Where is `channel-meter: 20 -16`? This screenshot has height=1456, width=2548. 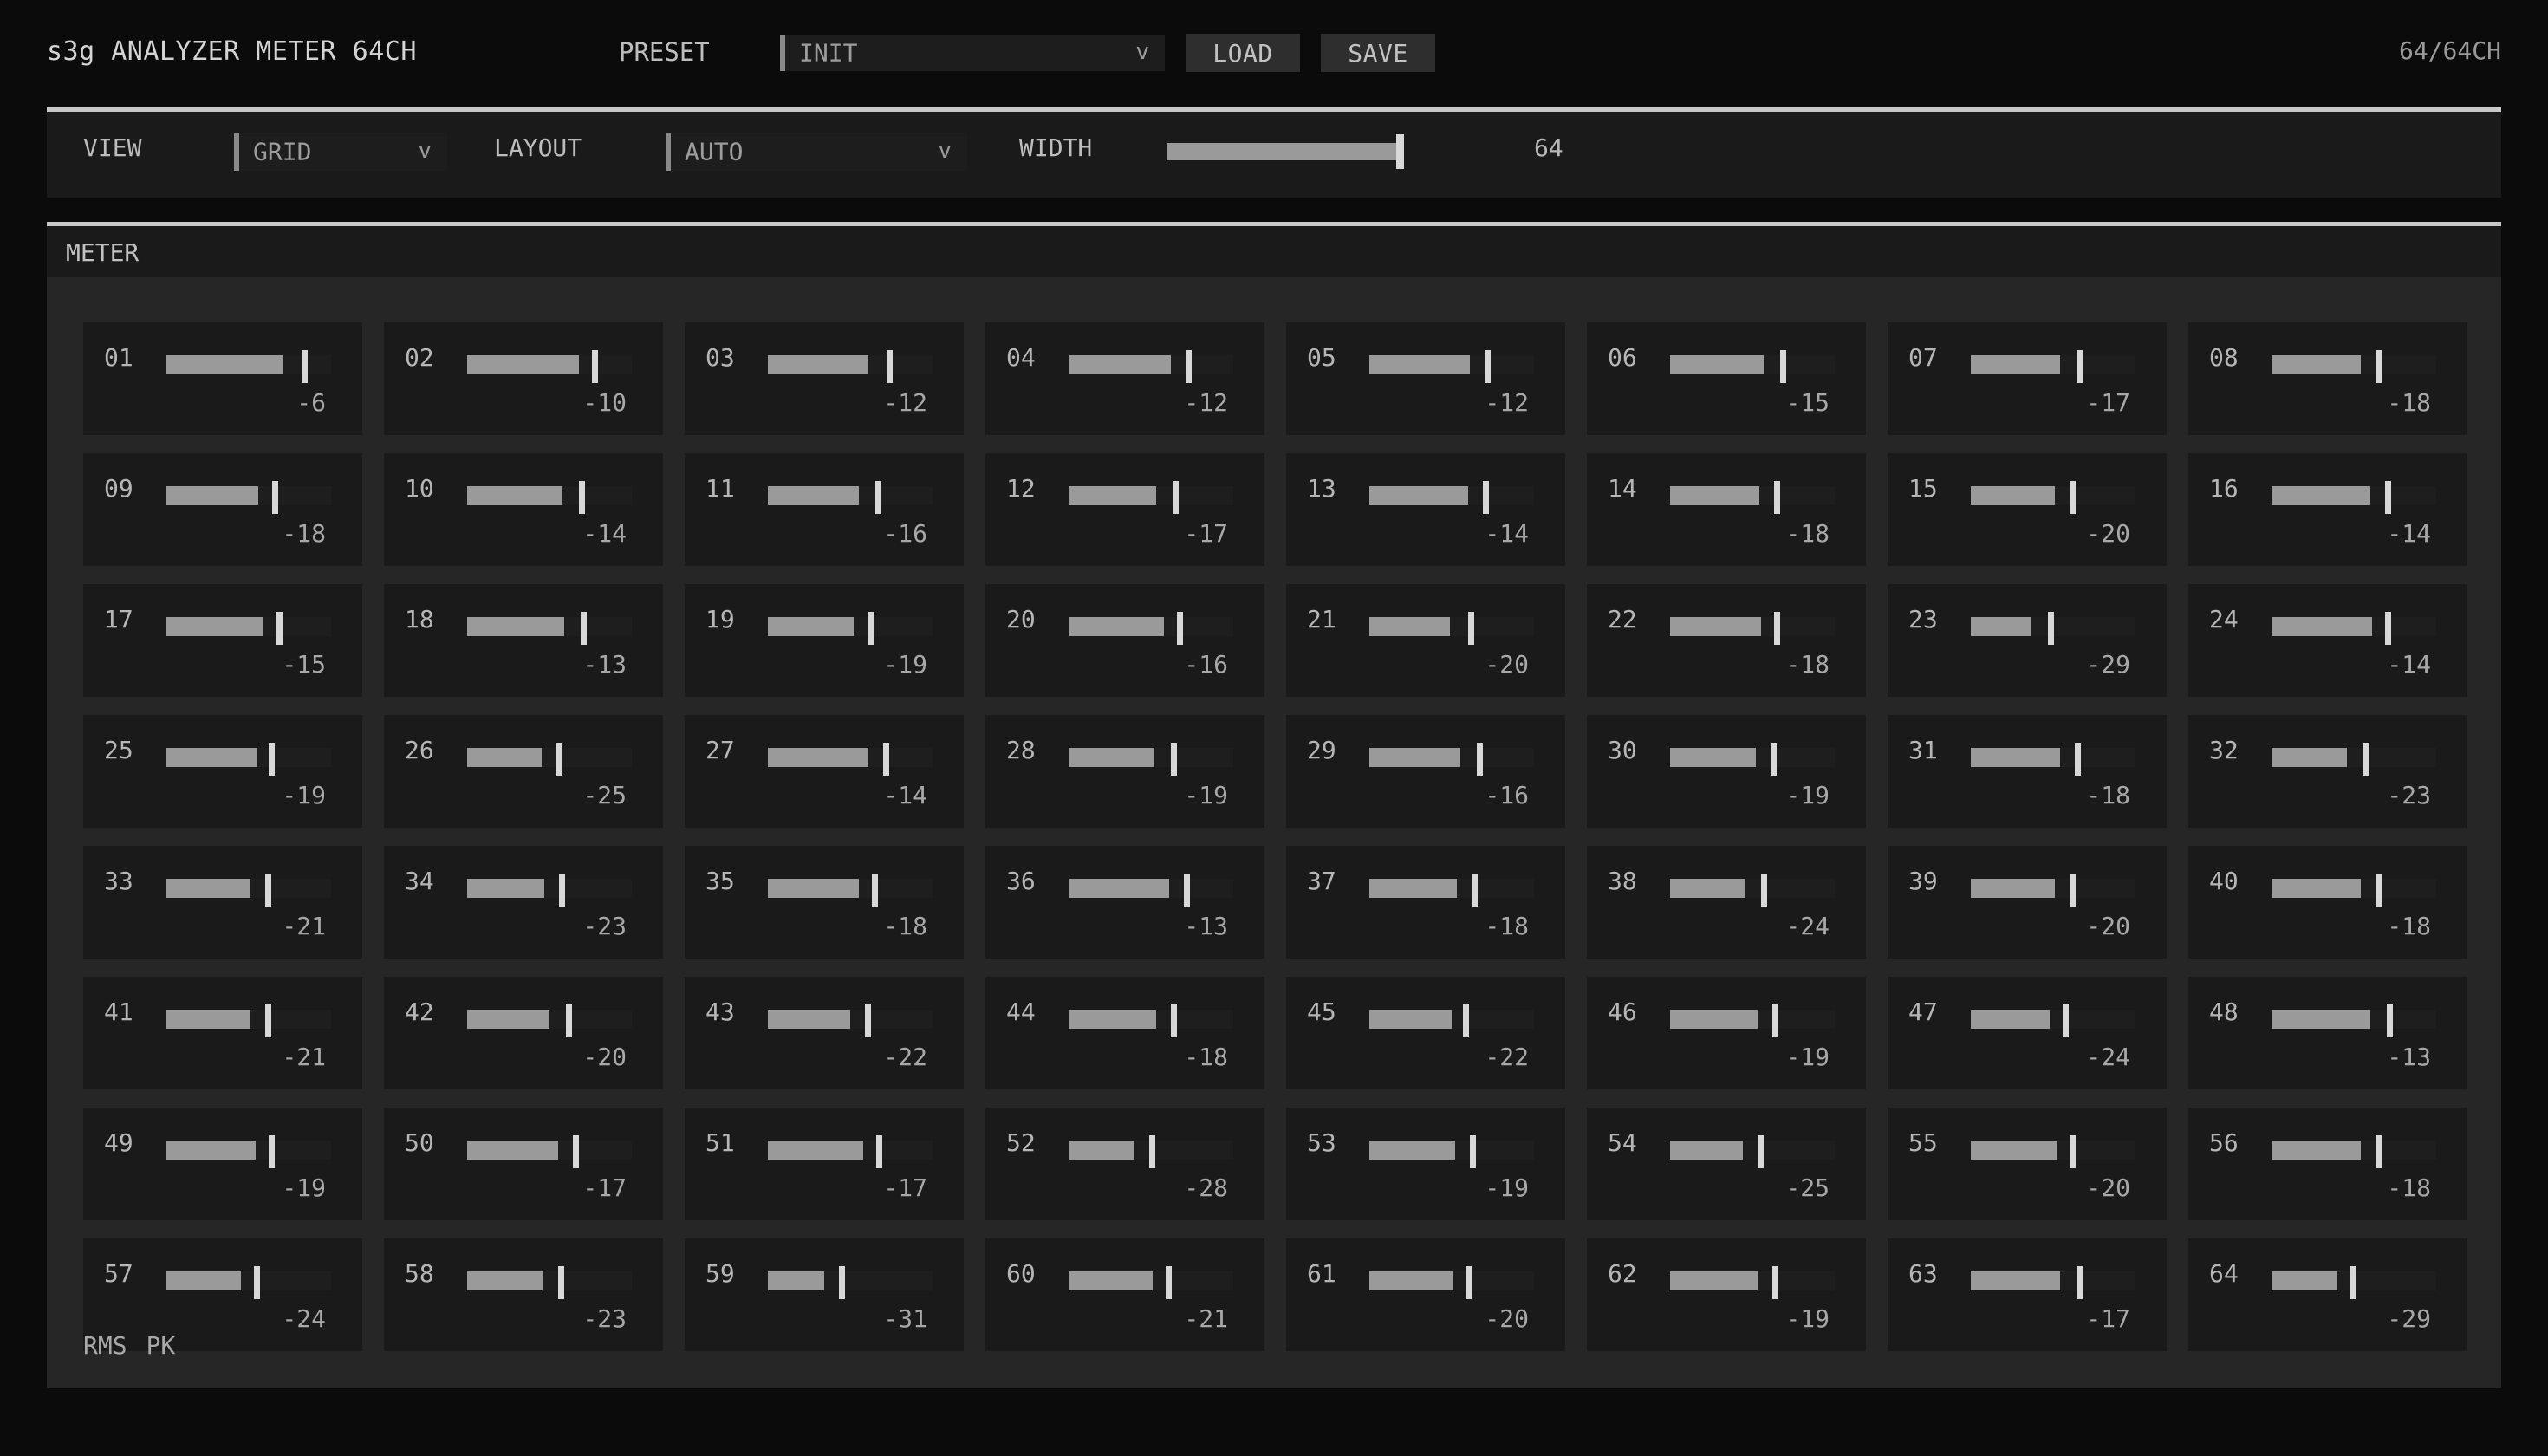
channel-meter: 20 -16 is located at coordinates (1124, 640).